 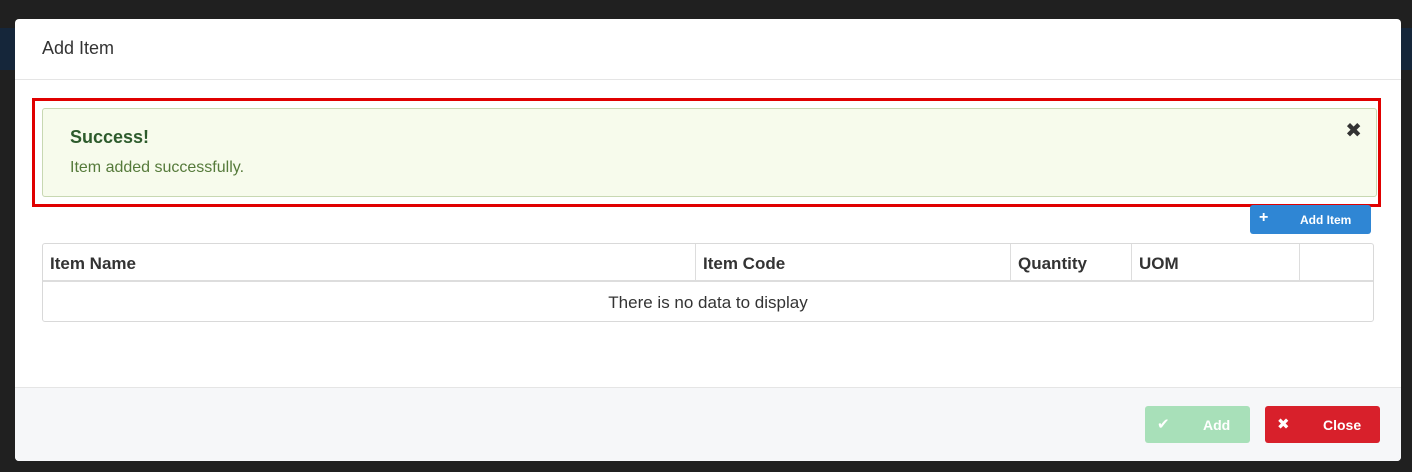 What do you see at coordinates (1216, 263) in the screenshot?
I see `column-header-uom: UOM` at bounding box center [1216, 263].